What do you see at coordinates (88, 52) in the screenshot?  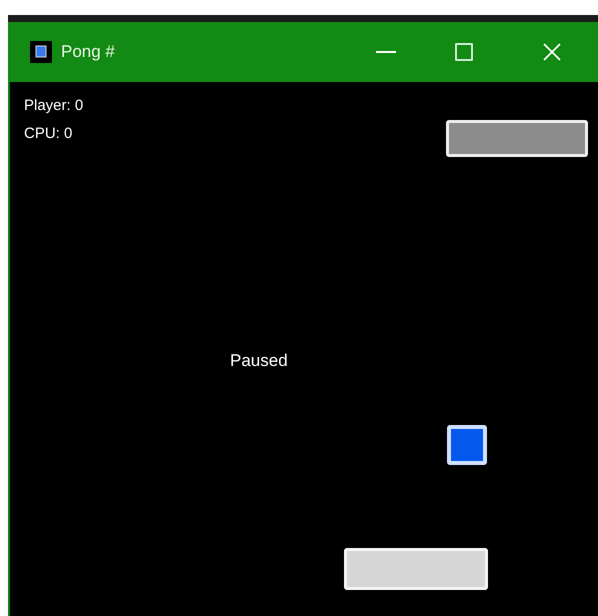 I see `window-title: Pong #` at bounding box center [88, 52].